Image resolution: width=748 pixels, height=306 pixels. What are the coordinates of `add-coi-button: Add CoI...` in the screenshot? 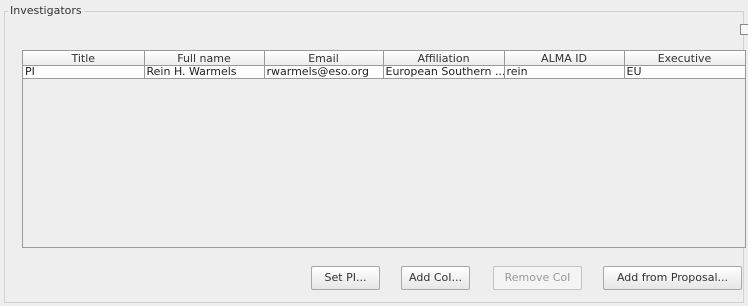 It's located at (435, 278).